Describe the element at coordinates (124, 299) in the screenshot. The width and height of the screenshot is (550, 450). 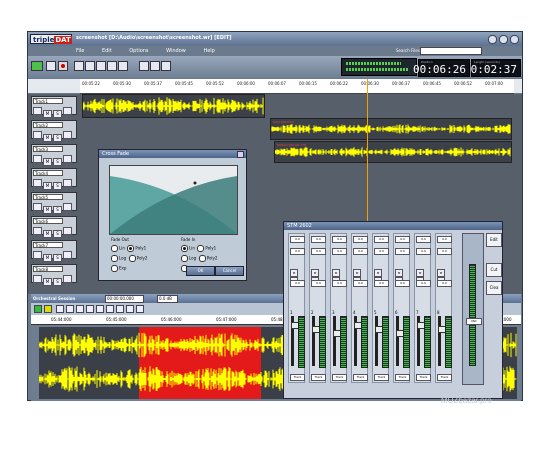
I see `editor-time-field: 00:00:00.000` at that location.